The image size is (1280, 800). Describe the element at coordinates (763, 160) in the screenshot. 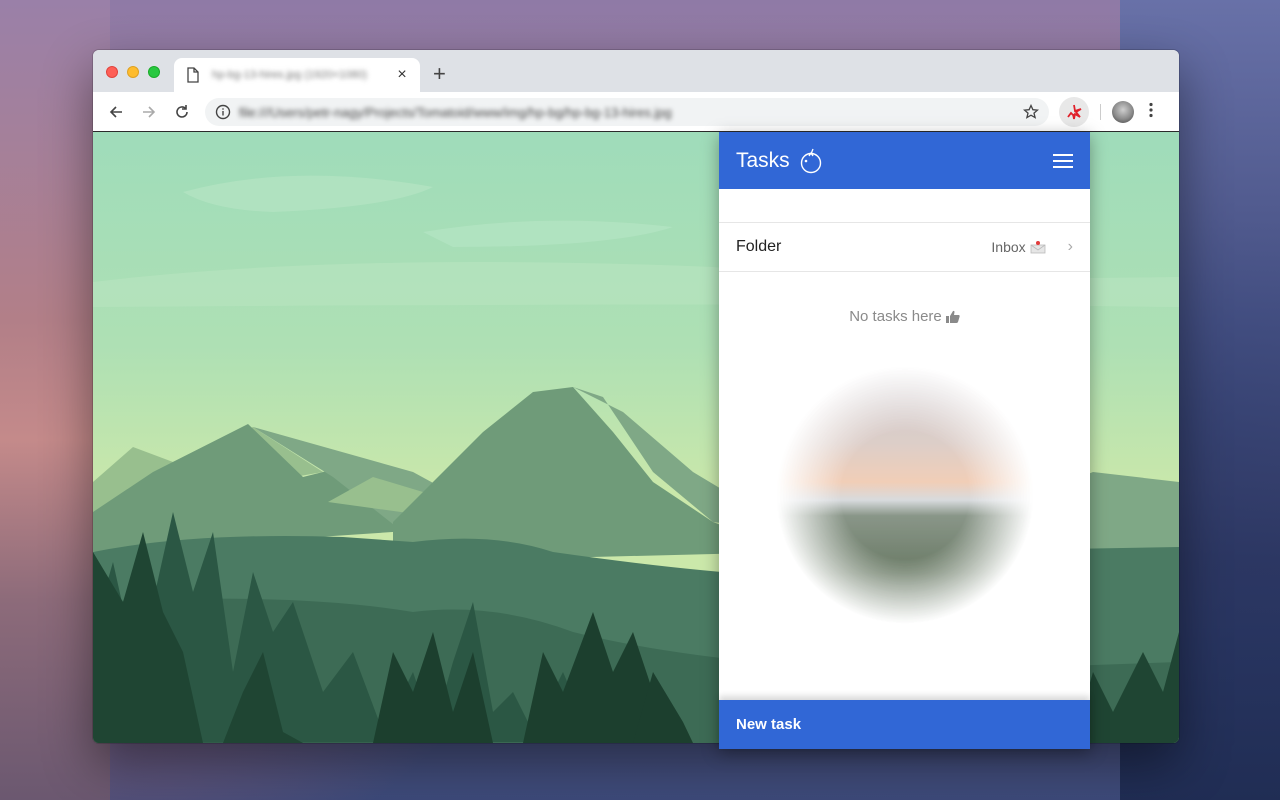

I see `popup-title: Tasks` at that location.